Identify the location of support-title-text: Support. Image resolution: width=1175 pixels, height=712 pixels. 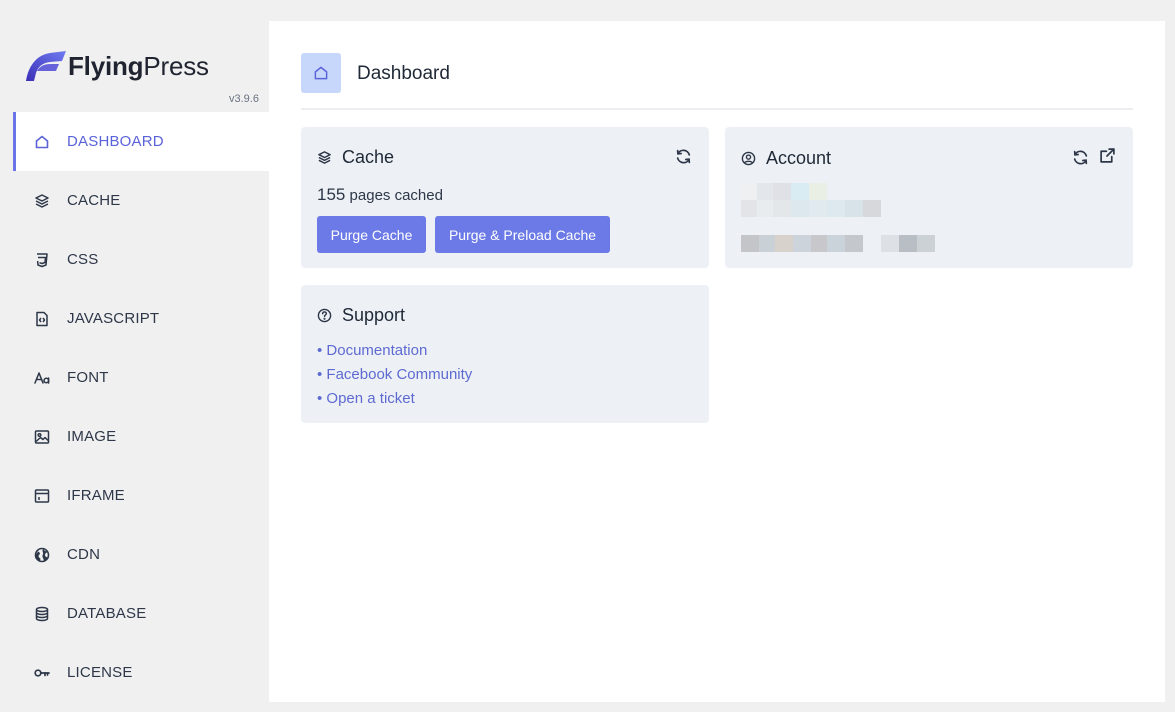
(374, 315).